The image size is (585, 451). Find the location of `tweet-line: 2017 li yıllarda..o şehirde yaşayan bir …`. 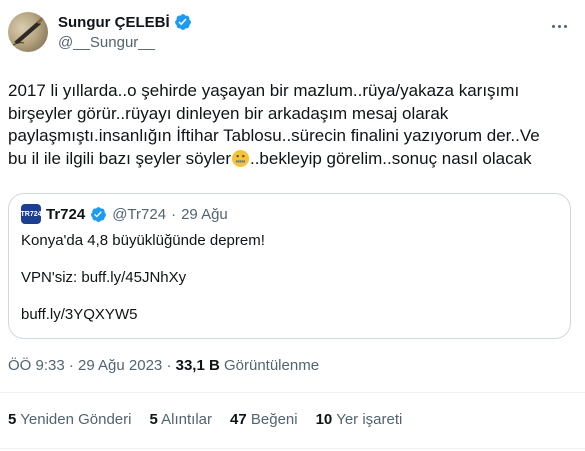

tweet-line: 2017 li yıllarda..o şehirde yaşayan bir … is located at coordinates (264, 90).